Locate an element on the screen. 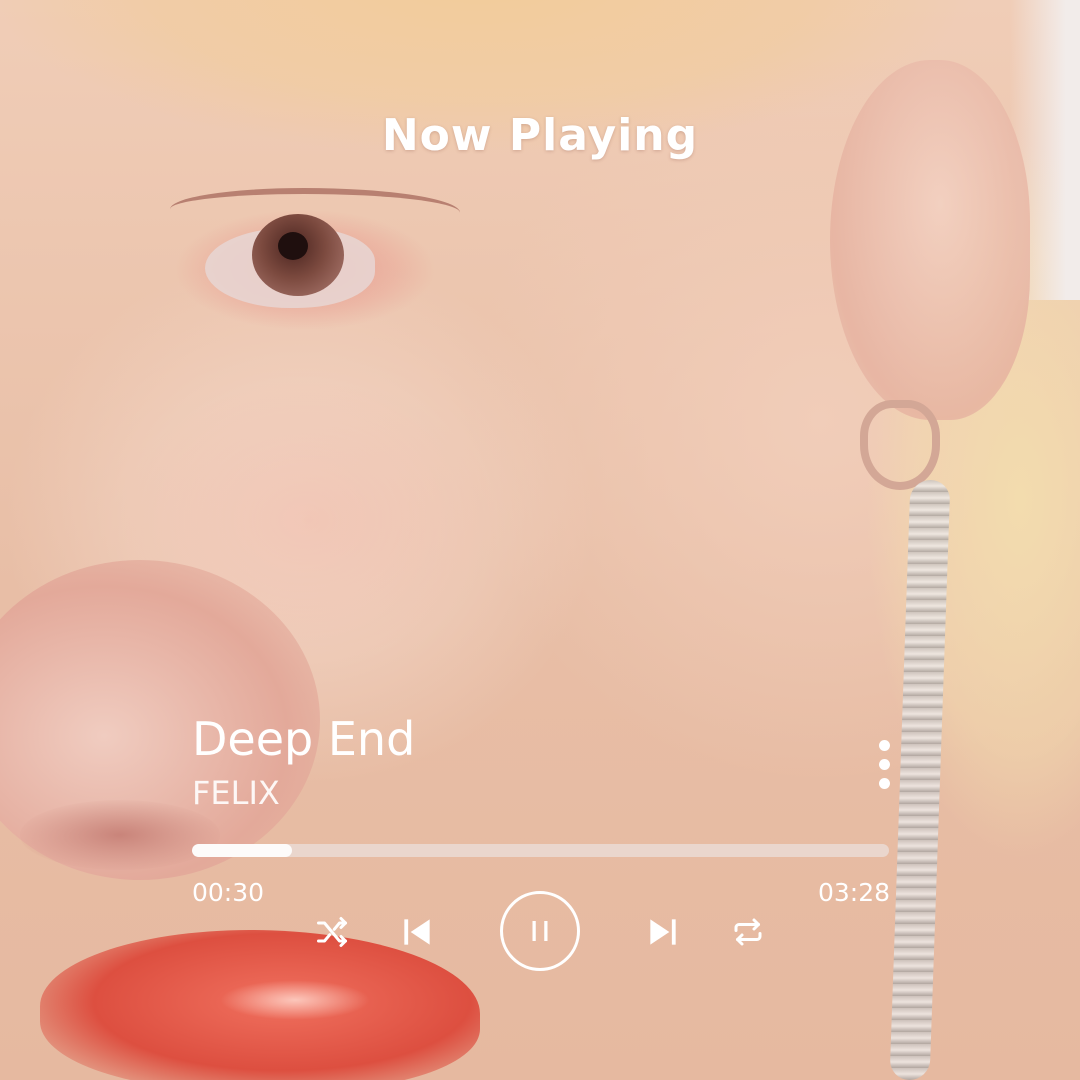 This screenshot has height=1080, width=1080. progress-fill is located at coordinates (242, 850).